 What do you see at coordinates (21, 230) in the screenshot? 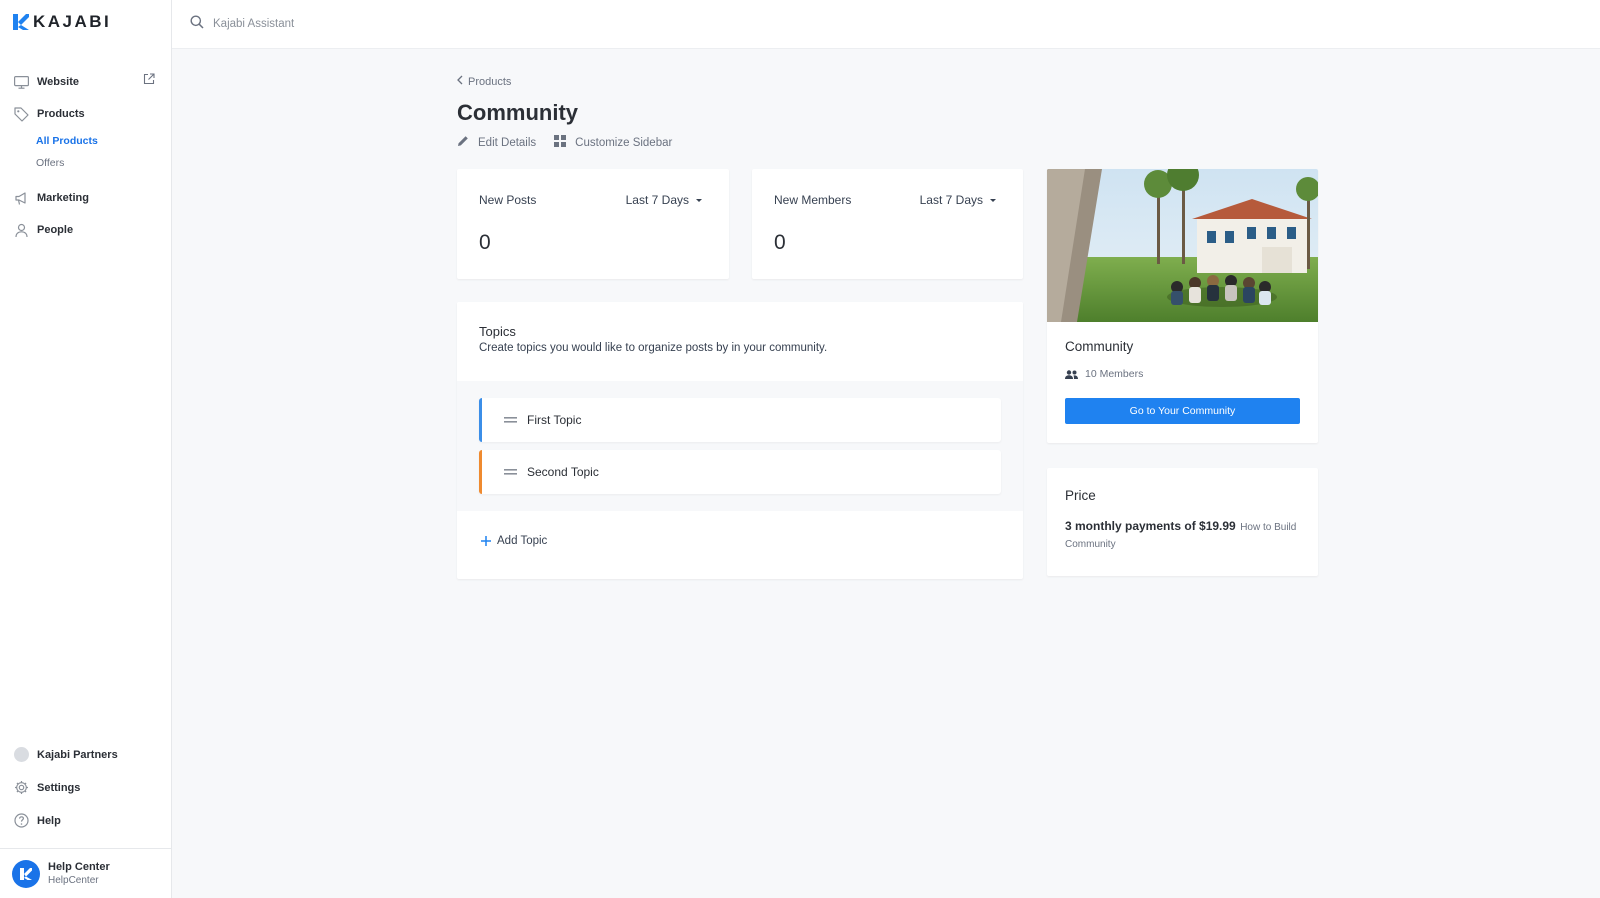
I see `person-icon` at bounding box center [21, 230].